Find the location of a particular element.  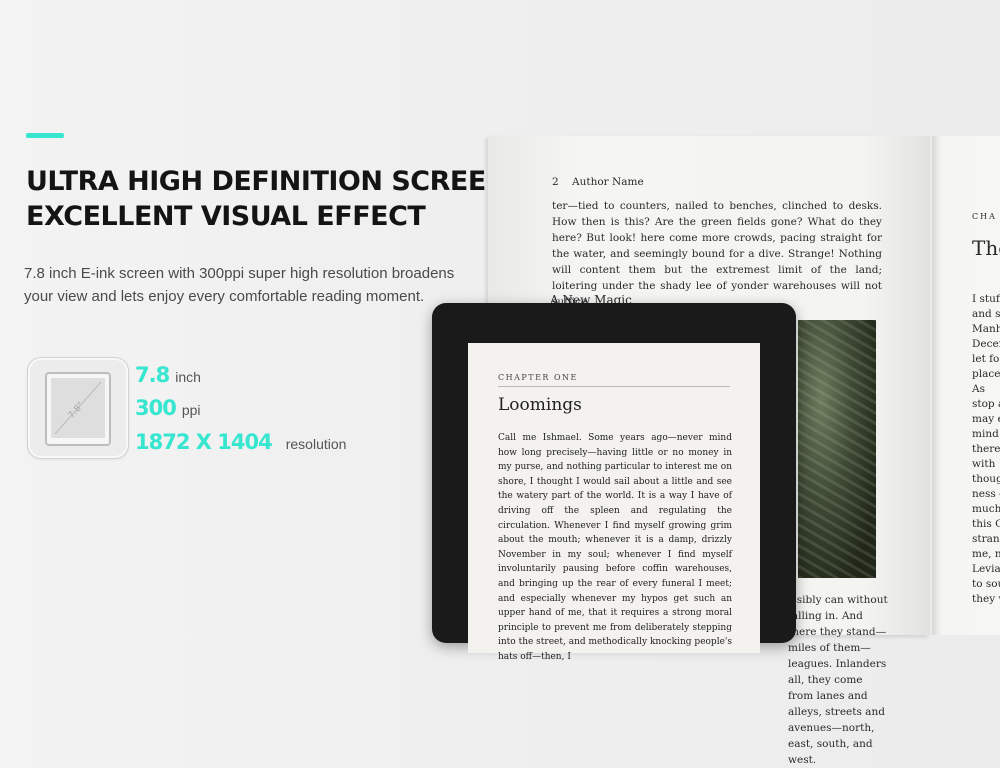

spec-screen-size: 7.8 inch is located at coordinates (168, 375).